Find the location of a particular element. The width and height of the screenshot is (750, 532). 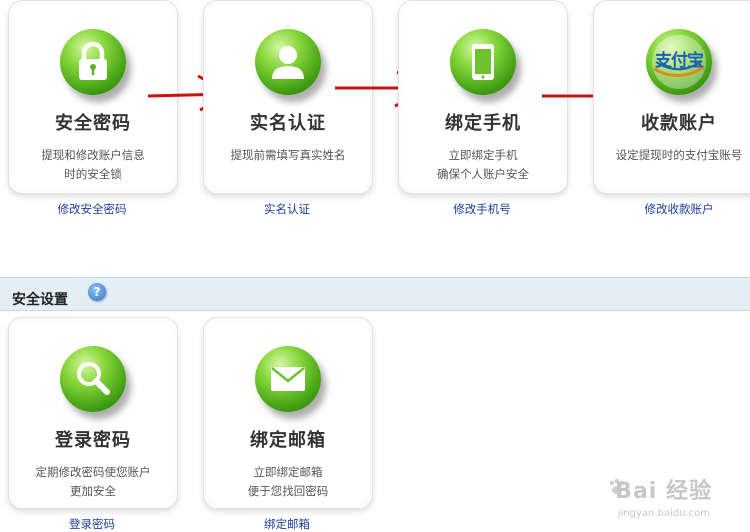

phone-icon is located at coordinates (483, 62).